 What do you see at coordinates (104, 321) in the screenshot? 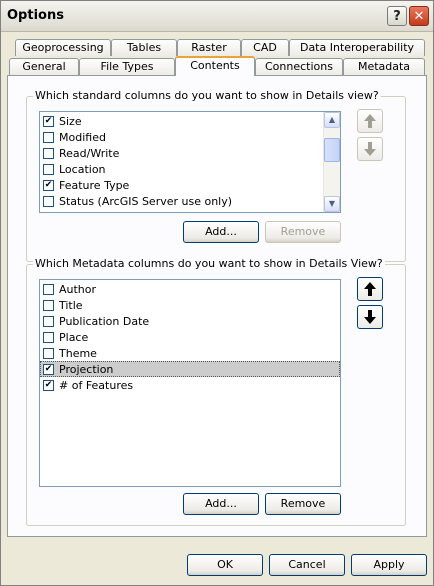
I see `list-item-label: Publication Date` at bounding box center [104, 321].